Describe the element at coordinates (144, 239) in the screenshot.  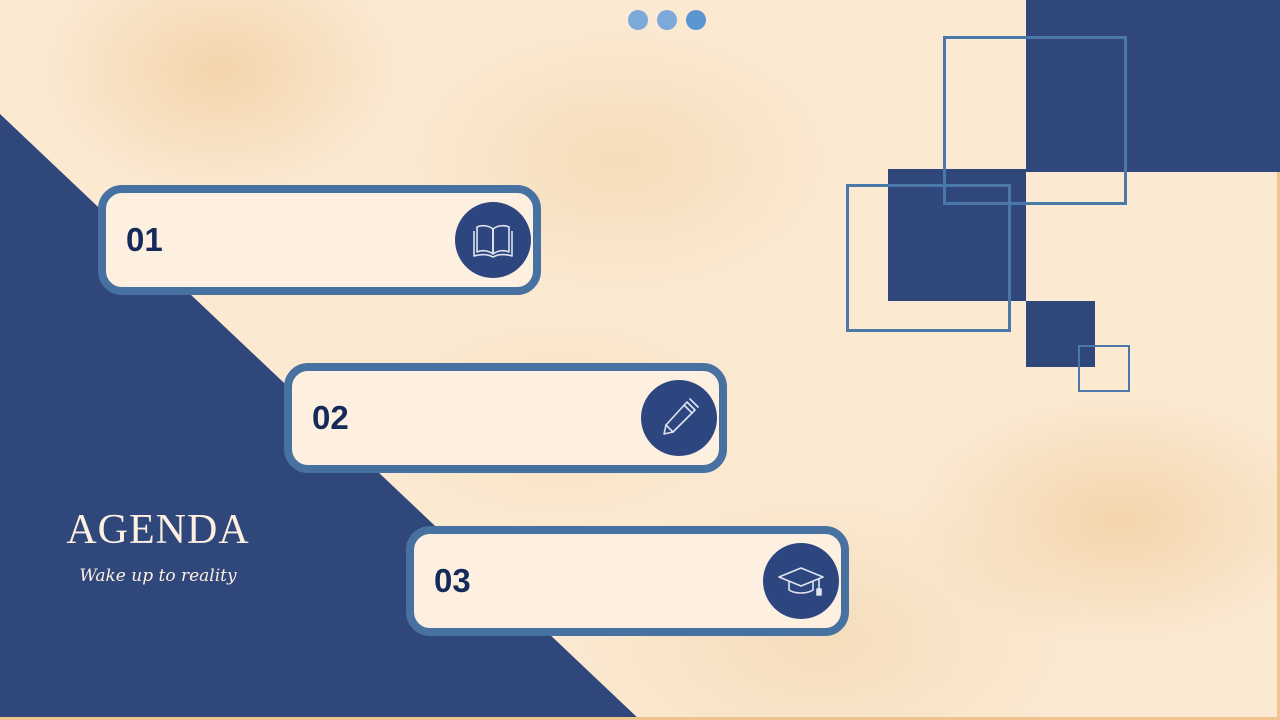
I see `agenda-item-number: 01` at that location.